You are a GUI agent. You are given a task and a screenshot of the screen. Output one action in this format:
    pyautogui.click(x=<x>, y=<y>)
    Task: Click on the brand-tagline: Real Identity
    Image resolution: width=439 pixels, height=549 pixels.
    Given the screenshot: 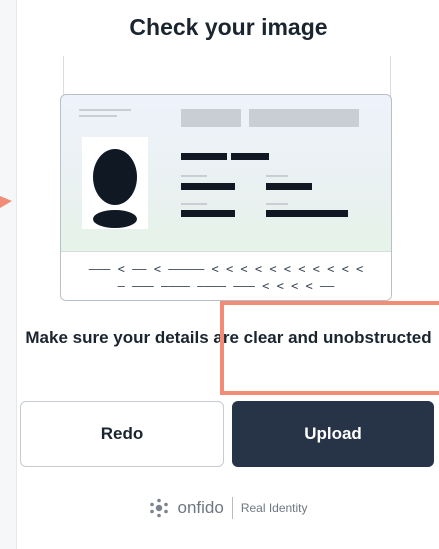 What is the action you would take?
    pyautogui.click(x=274, y=508)
    